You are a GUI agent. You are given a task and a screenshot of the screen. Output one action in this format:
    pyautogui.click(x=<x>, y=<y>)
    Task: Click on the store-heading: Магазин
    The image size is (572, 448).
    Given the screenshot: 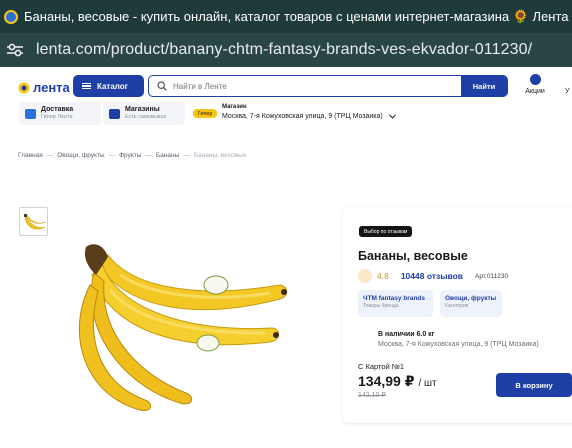 What is the action you would take?
    pyautogui.click(x=234, y=107)
    